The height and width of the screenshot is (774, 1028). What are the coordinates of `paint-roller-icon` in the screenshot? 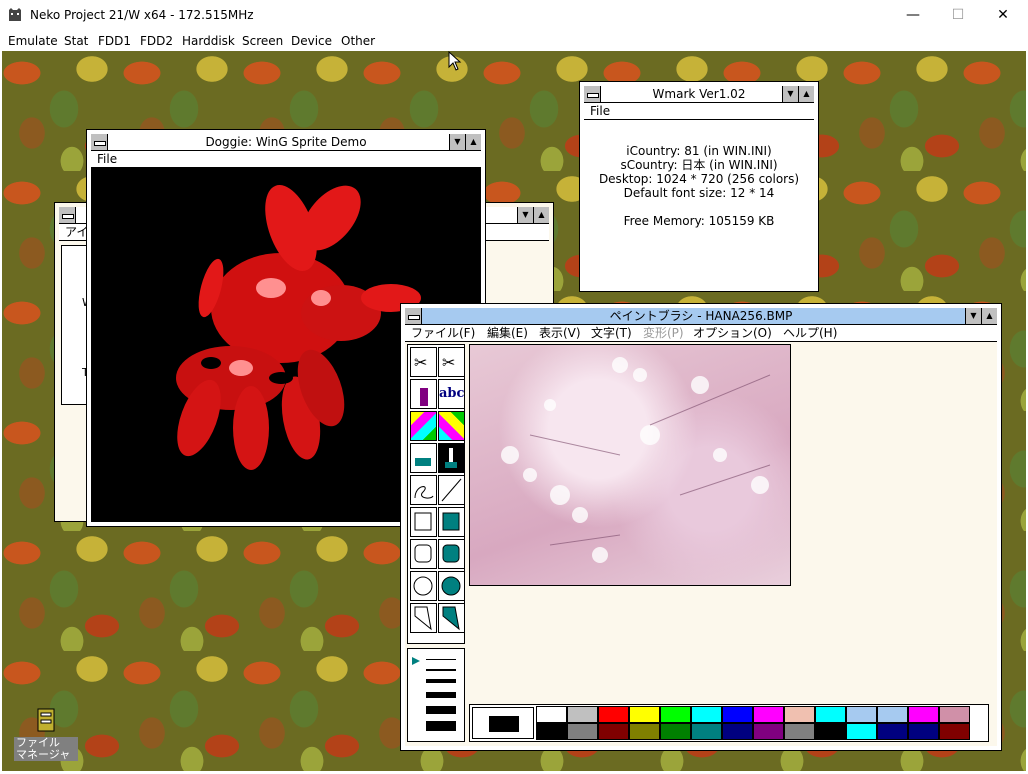 It's located at (423, 458).